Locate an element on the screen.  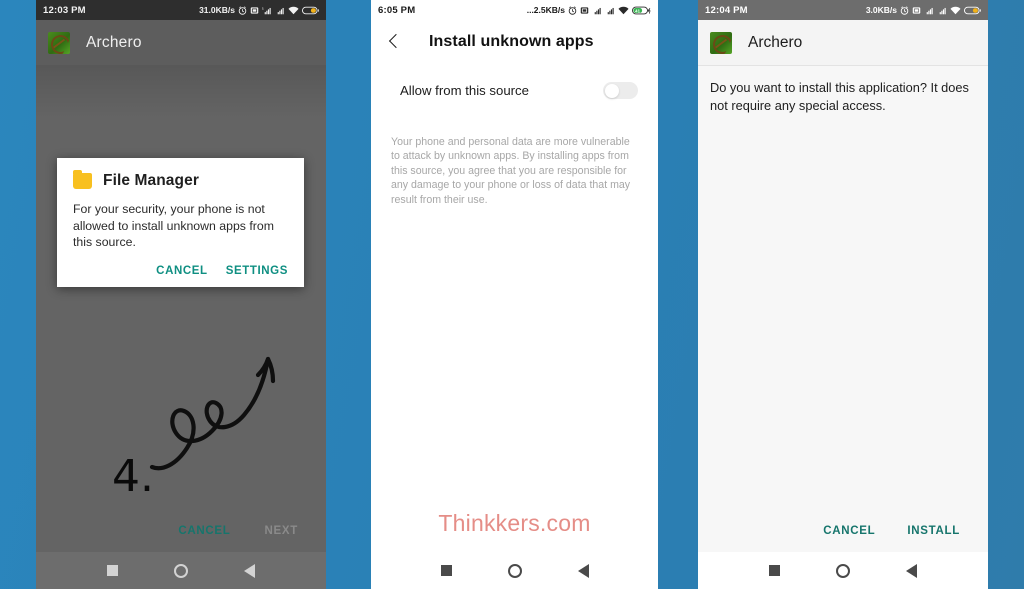
allow-from-this-source-row: Allow from this source is located at coordinates (514, 81).